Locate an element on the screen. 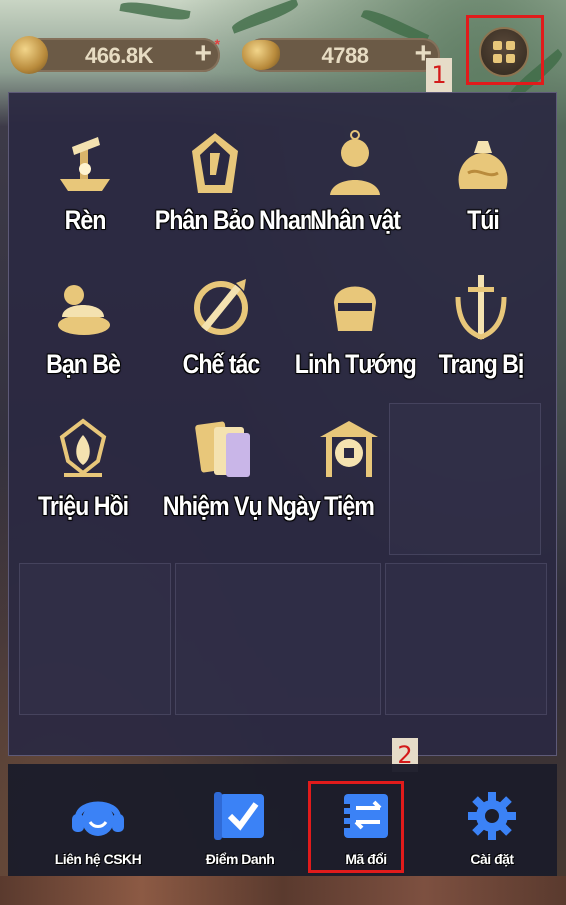 The height and width of the screenshot is (905, 566). general-icon is located at coordinates (355, 308).